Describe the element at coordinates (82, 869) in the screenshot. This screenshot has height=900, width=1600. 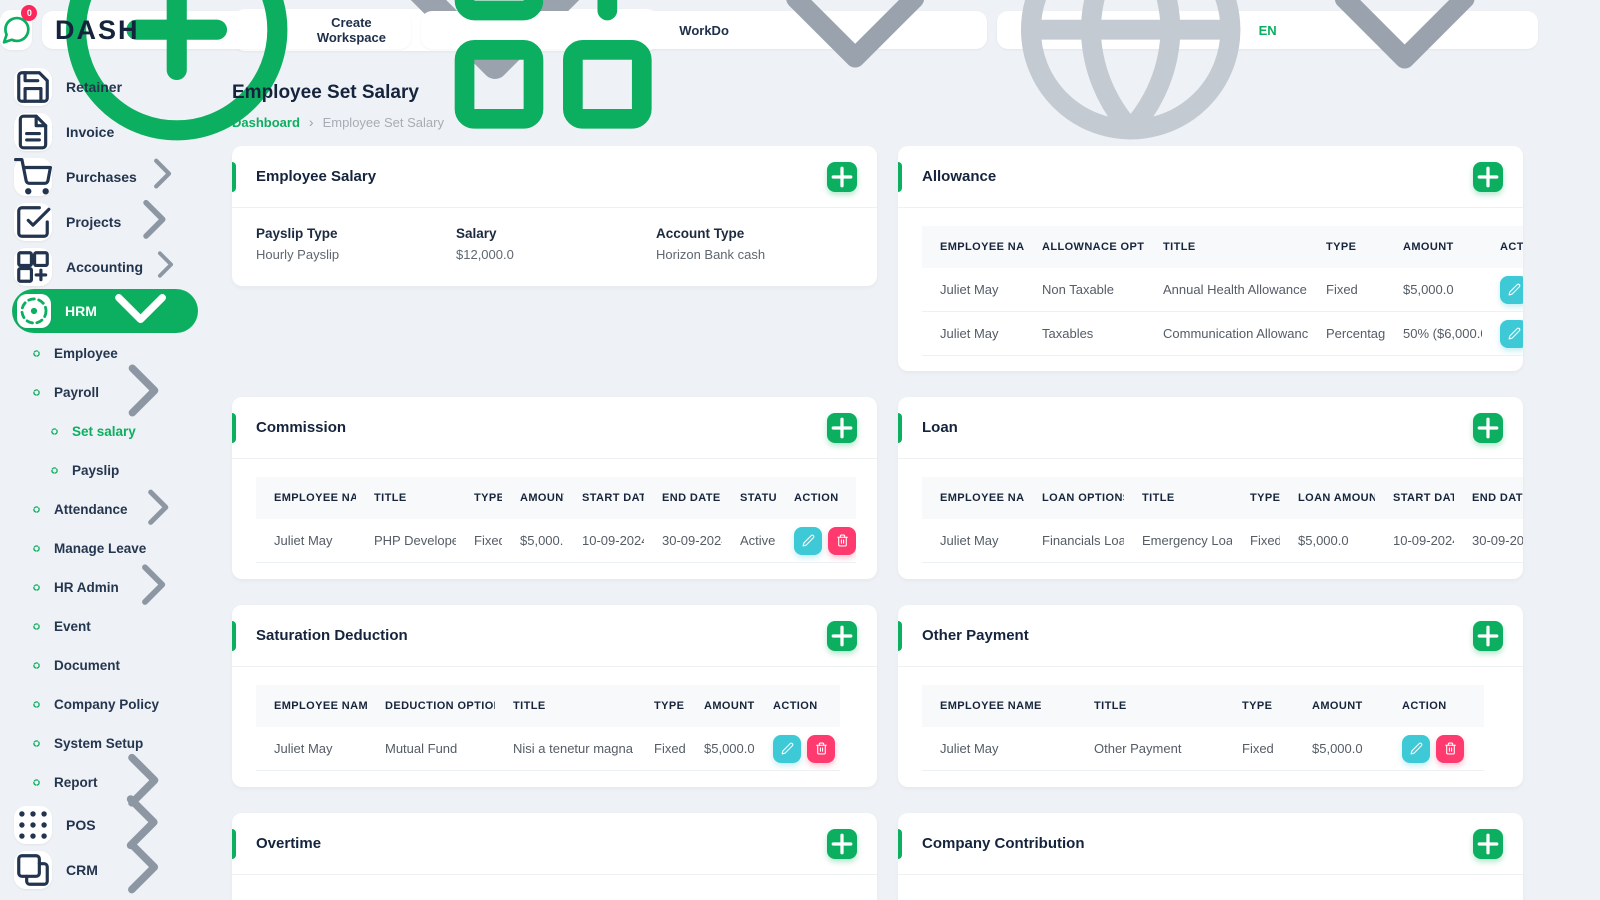
I see `sidebar-item-label: CRM` at that location.